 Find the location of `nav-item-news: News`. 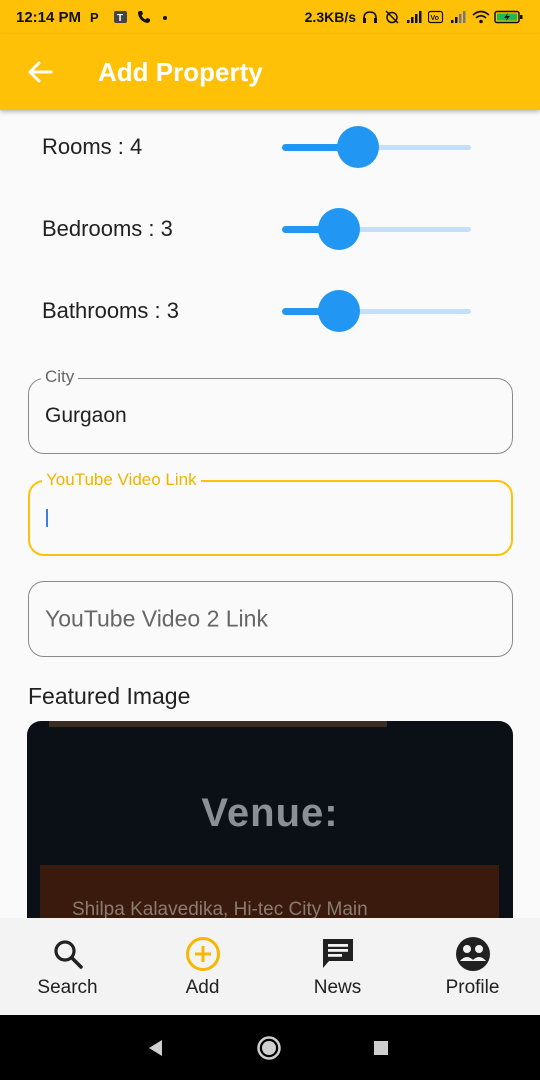

nav-item-news: News is located at coordinates (337, 966).